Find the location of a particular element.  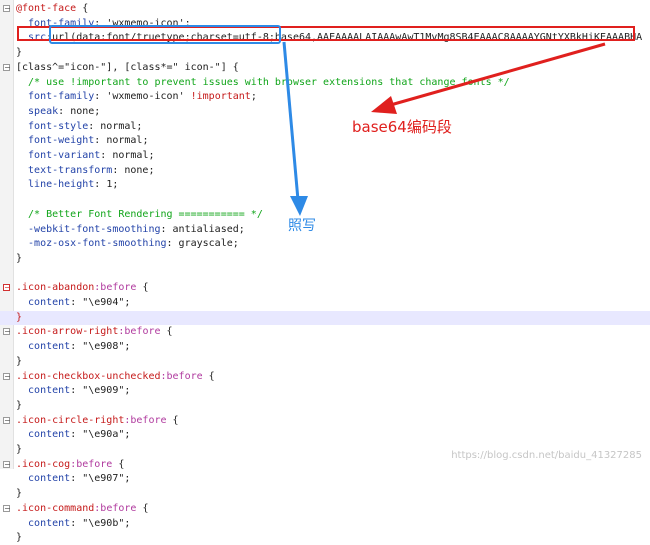

code-token: font-family is located at coordinates (55, 97).